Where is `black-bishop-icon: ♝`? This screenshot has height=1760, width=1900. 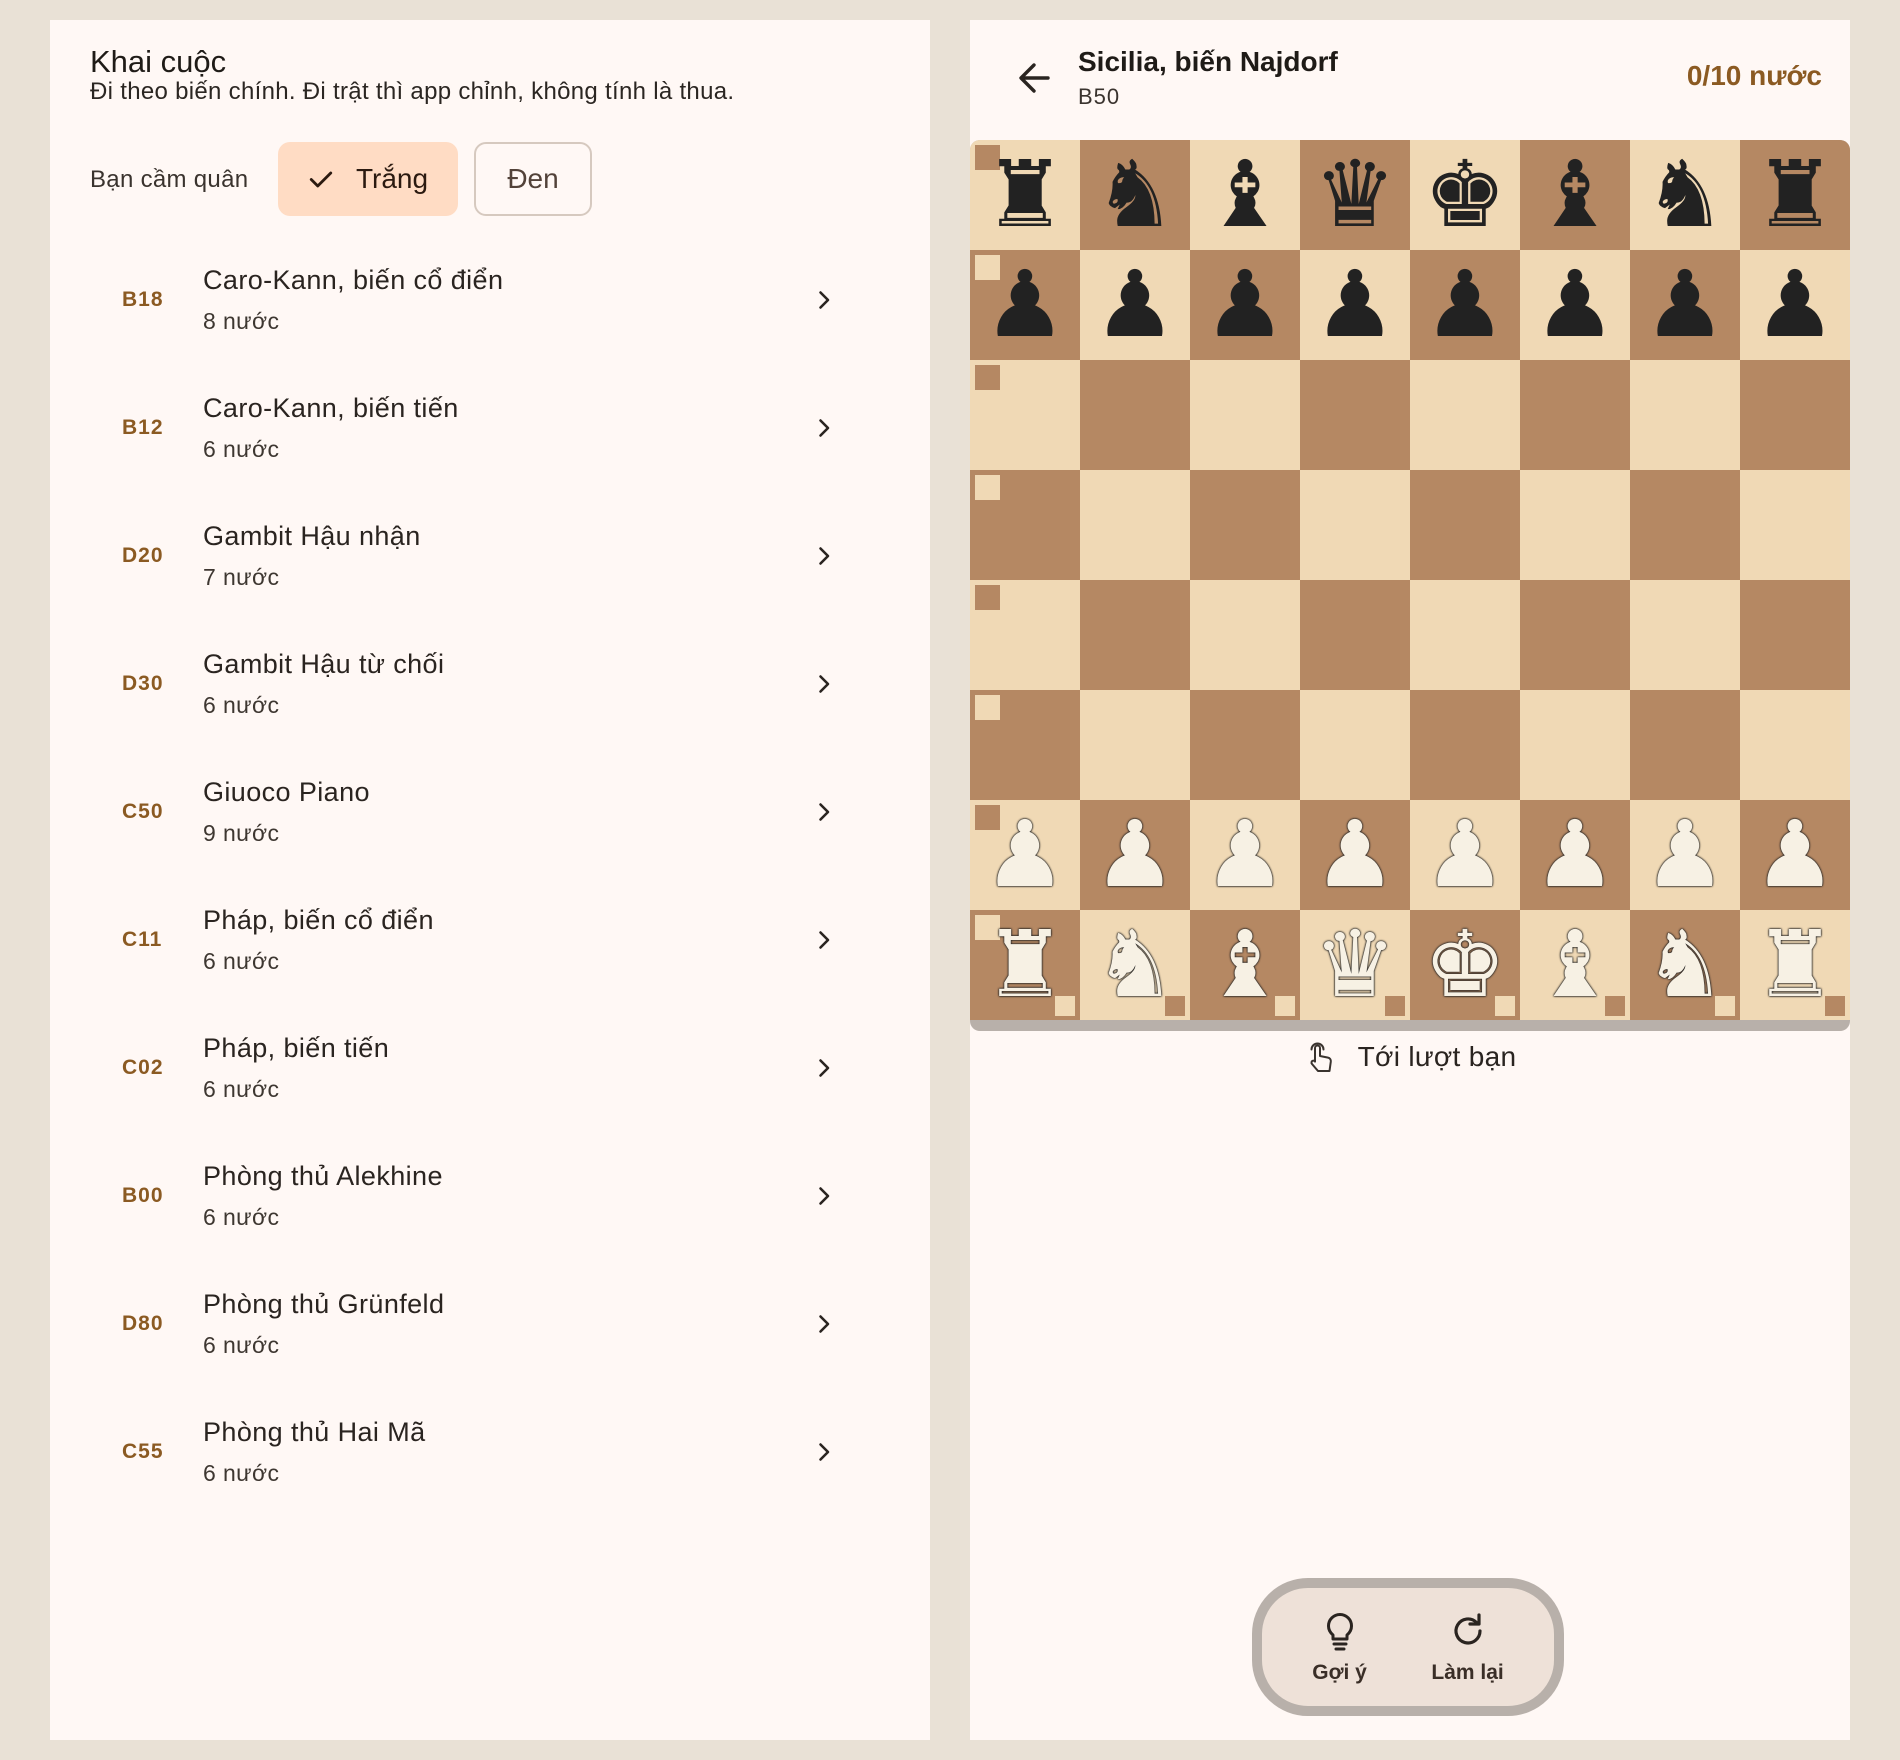 black-bishop-icon: ♝ is located at coordinates (1575, 195).